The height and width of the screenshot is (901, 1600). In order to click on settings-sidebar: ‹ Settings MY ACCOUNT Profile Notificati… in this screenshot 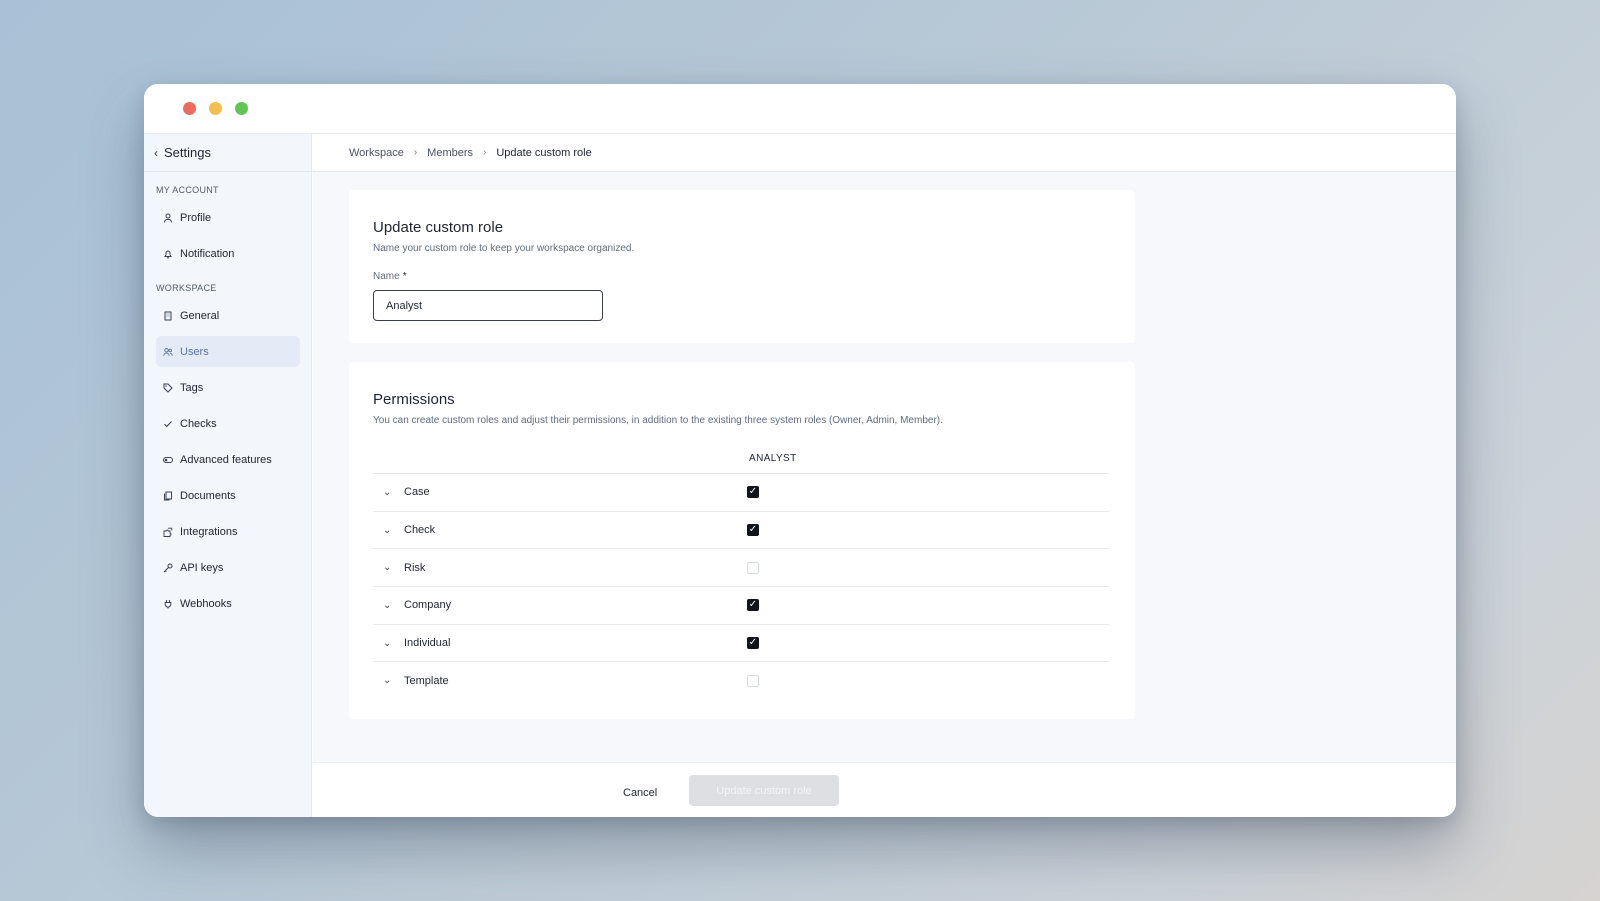, I will do `click(228, 475)`.